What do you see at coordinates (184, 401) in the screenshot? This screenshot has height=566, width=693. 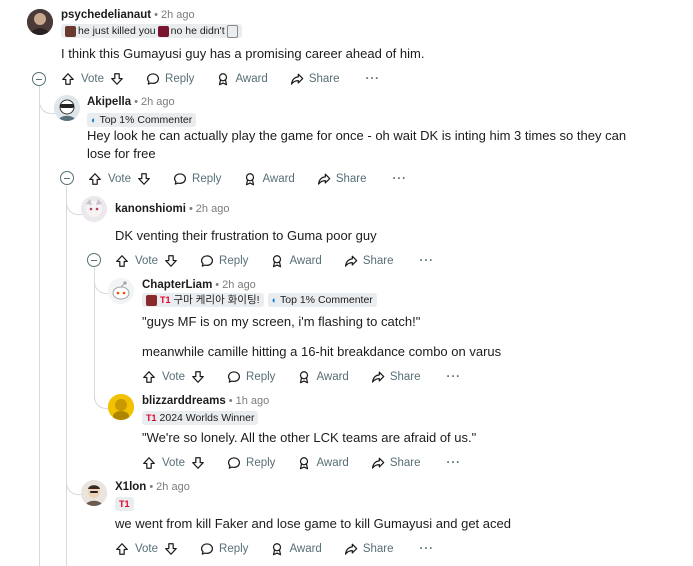 I see `username: blizzarddreams` at bounding box center [184, 401].